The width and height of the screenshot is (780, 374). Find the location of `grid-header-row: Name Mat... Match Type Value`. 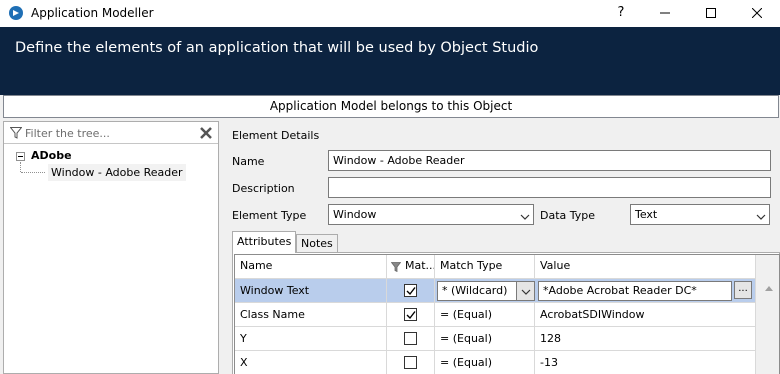

grid-header-row: Name Mat... Match Type Value is located at coordinates (507, 267).